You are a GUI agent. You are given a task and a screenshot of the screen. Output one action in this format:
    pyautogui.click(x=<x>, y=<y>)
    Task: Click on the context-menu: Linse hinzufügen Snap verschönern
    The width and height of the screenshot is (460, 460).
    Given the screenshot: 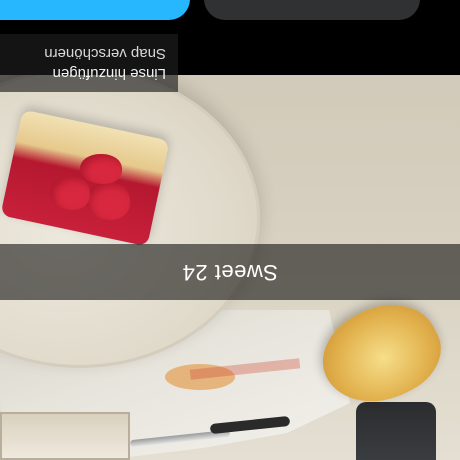 What is the action you would take?
    pyautogui.click(x=89, y=63)
    